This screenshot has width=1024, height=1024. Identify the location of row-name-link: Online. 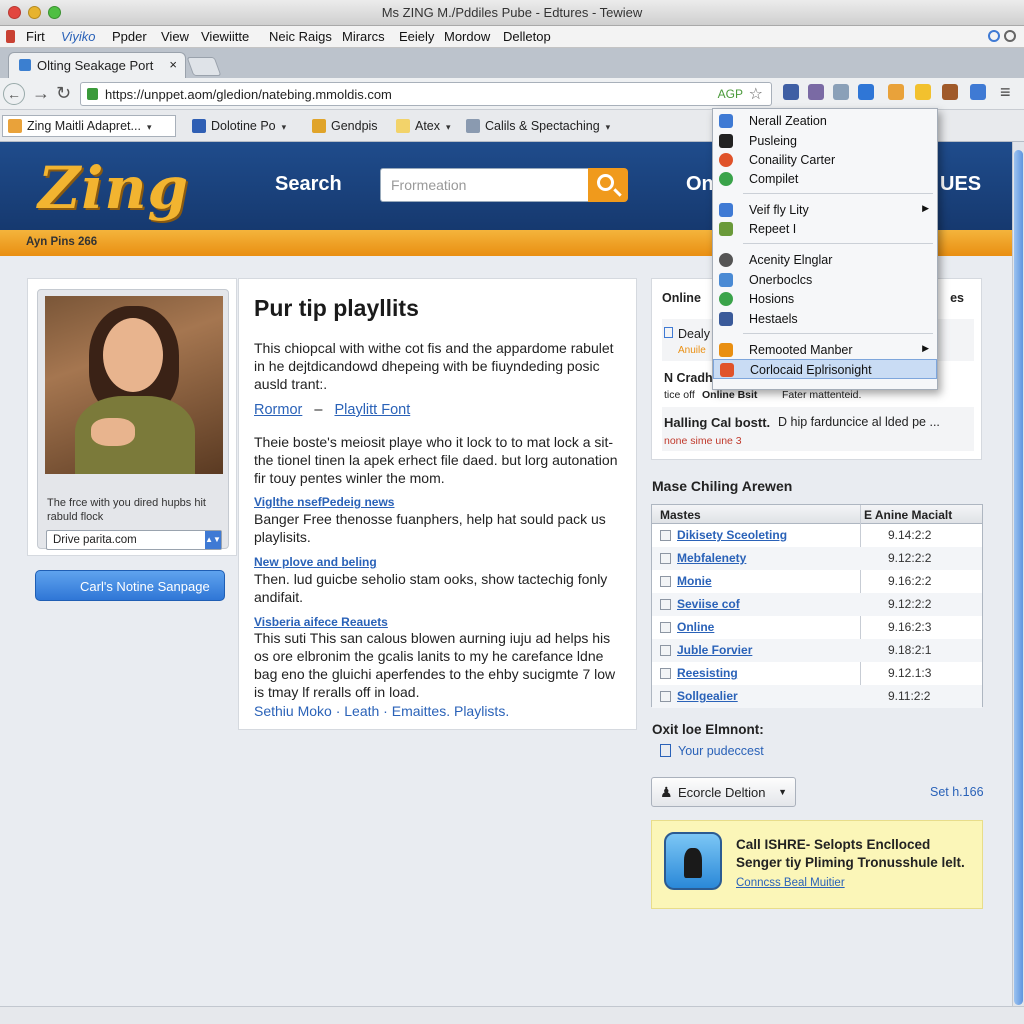
(695, 627).